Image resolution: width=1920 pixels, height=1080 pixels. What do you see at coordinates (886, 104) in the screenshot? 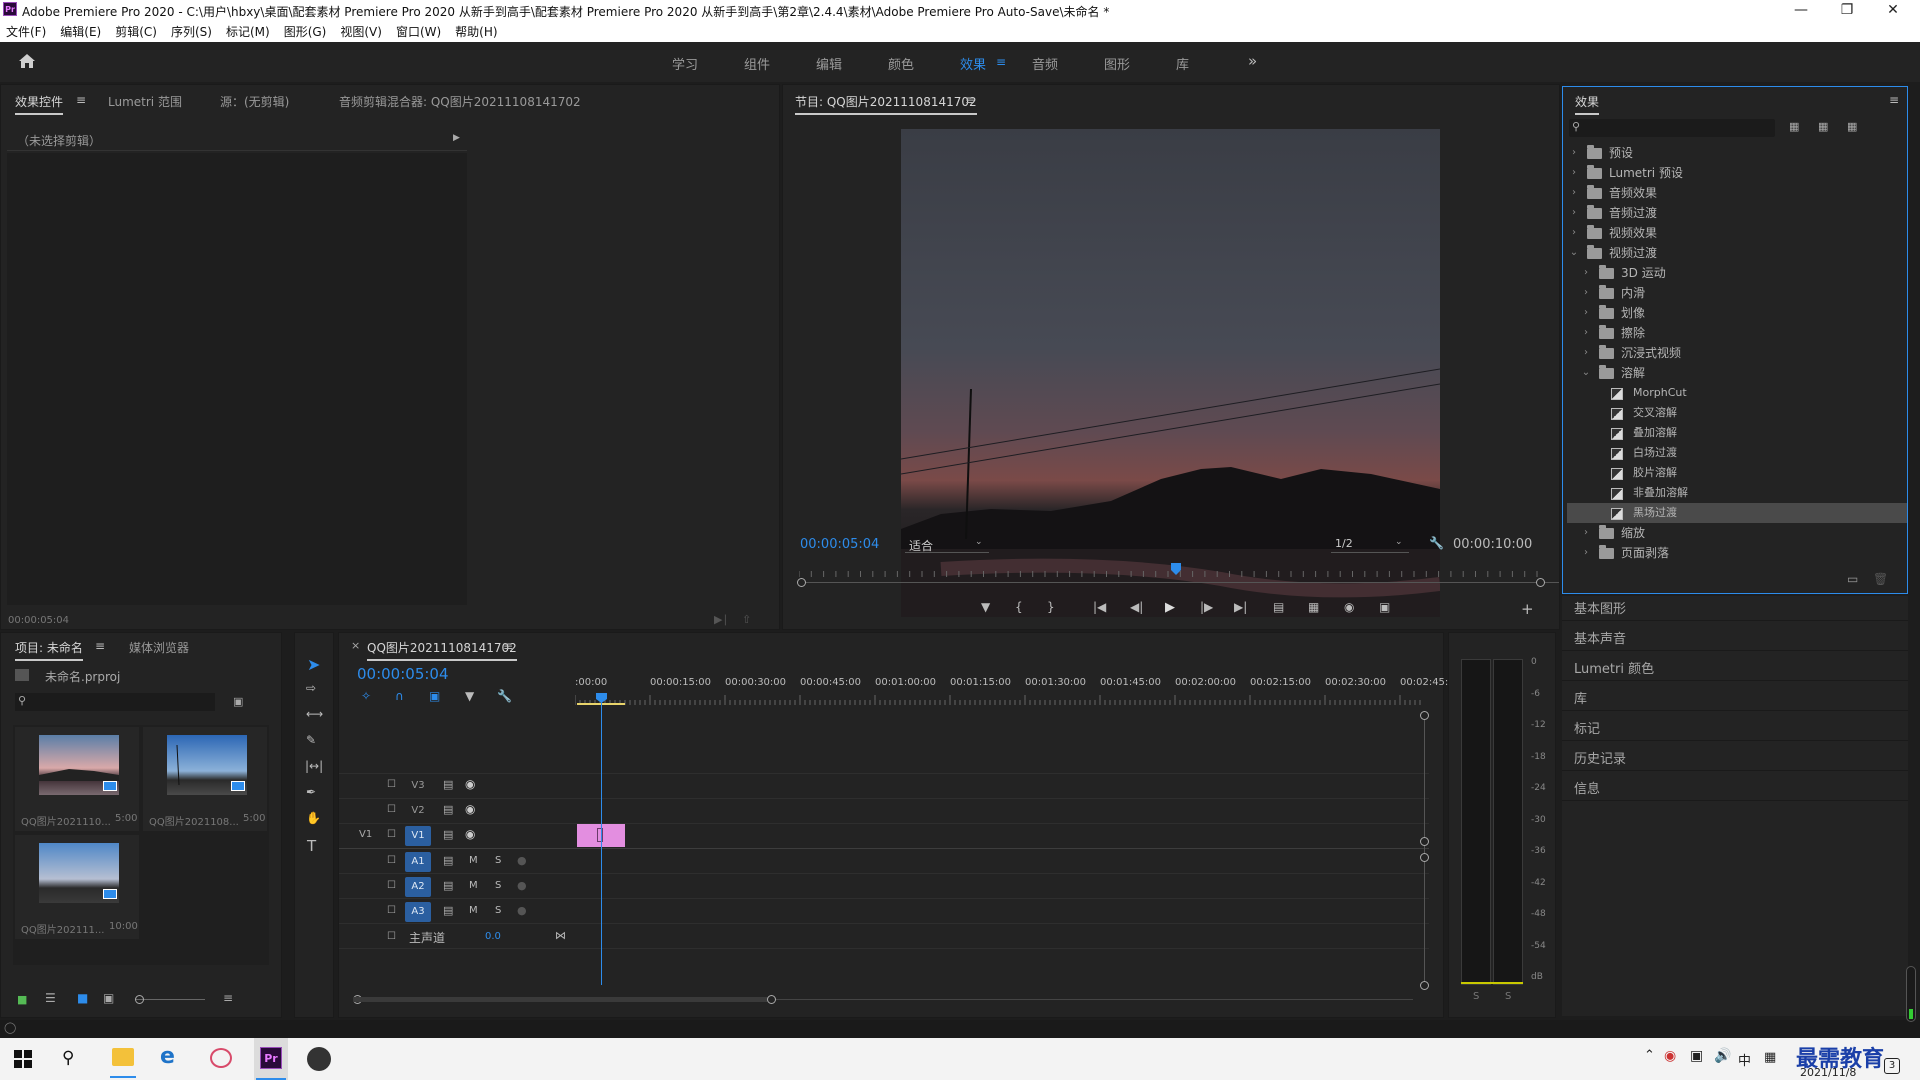
I see `program-monitor-title: 节目: QQ图片20211108141702` at bounding box center [886, 104].